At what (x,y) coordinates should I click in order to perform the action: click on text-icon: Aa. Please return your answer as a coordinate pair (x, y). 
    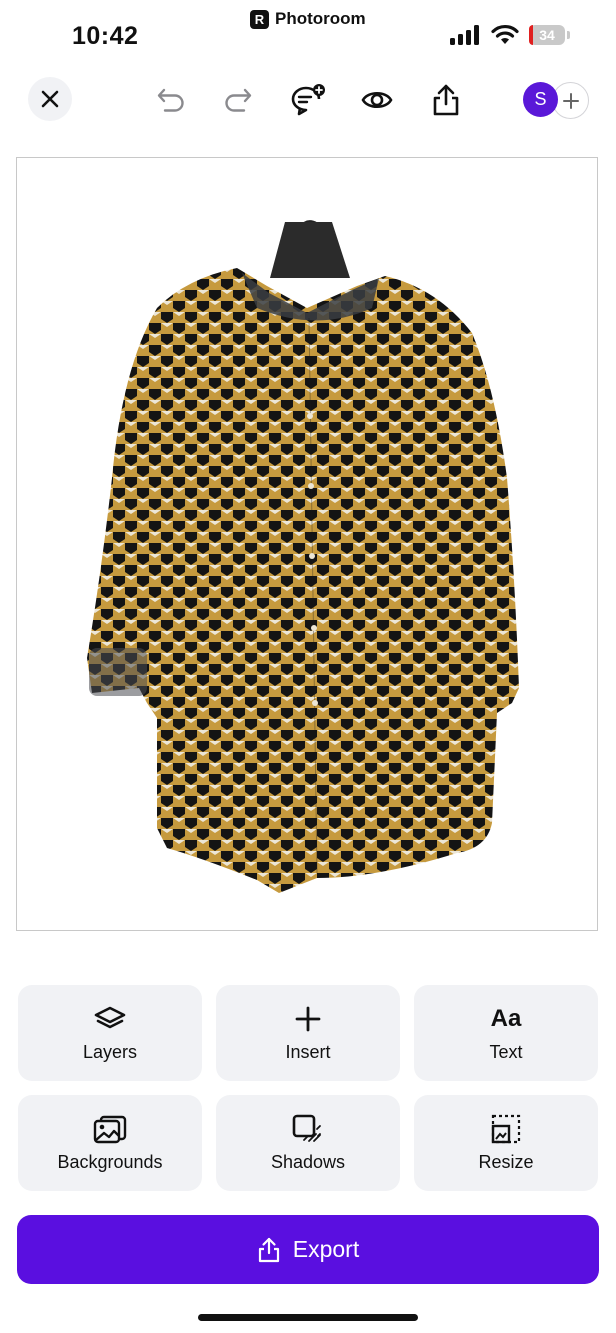
    Looking at the image, I should click on (506, 1018).